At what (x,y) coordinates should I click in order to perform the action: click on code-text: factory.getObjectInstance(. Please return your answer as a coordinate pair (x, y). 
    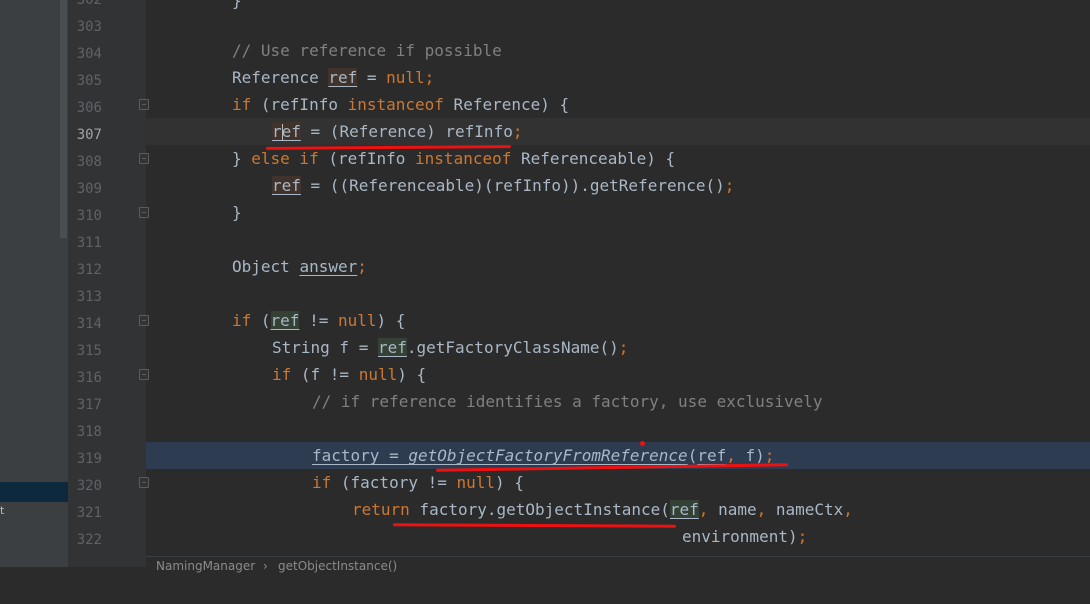
    Looking at the image, I should click on (539, 509).